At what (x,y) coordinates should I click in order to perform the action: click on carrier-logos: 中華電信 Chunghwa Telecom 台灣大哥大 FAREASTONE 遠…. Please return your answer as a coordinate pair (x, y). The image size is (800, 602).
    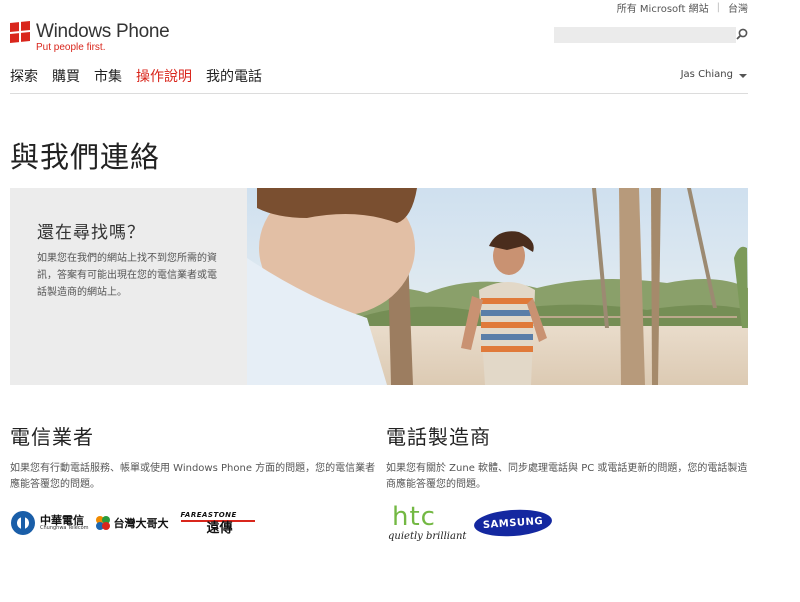
    Looking at the image, I should click on (132, 523).